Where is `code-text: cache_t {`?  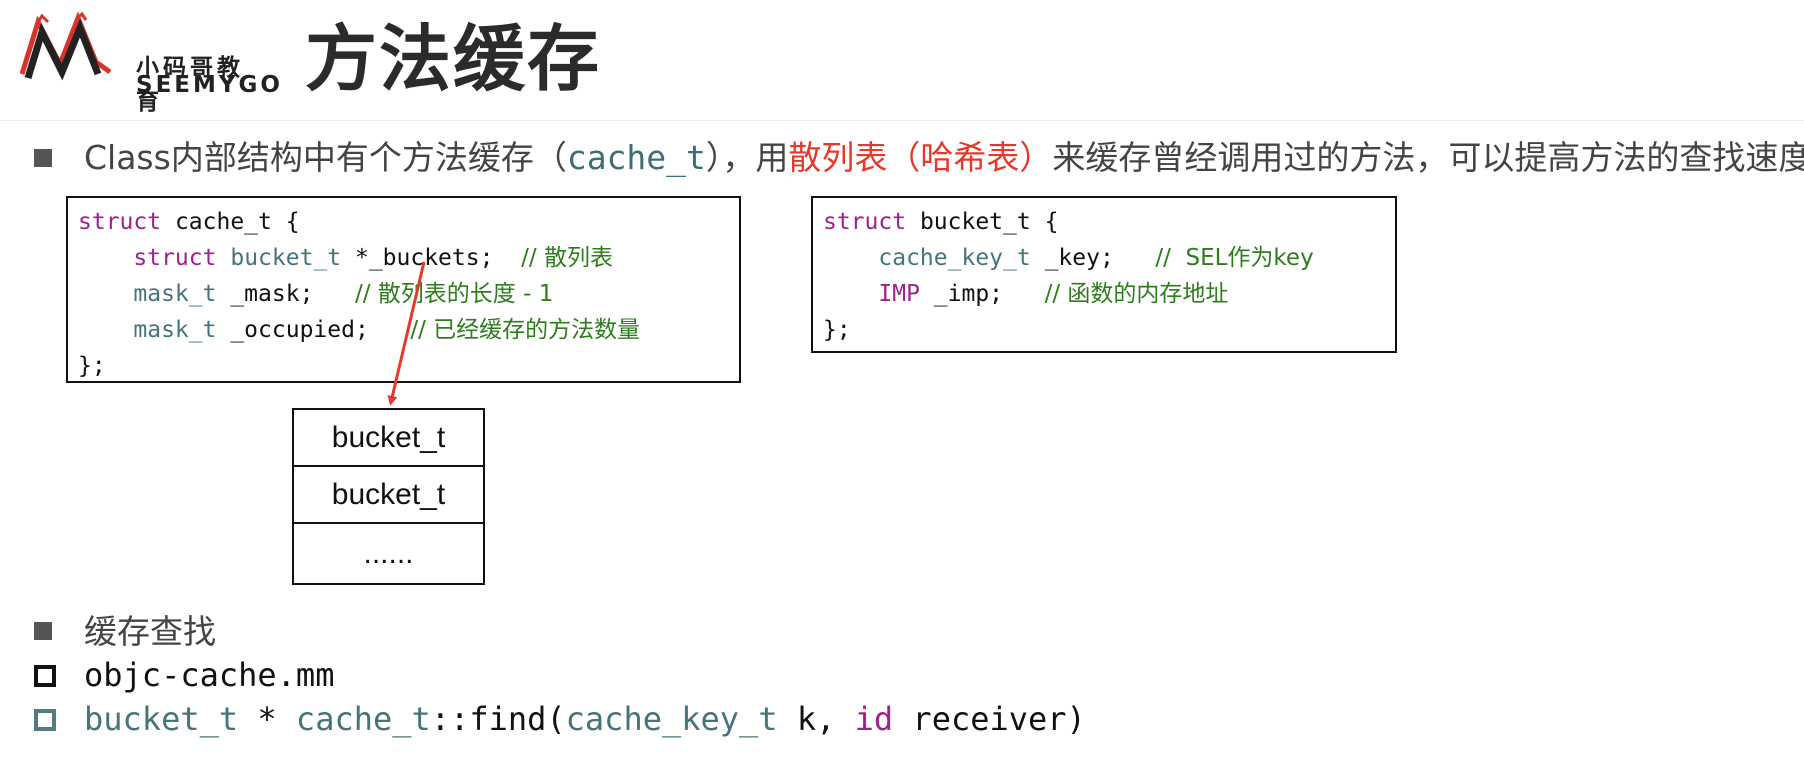
code-text: cache_t { is located at coordinates (230, 222).